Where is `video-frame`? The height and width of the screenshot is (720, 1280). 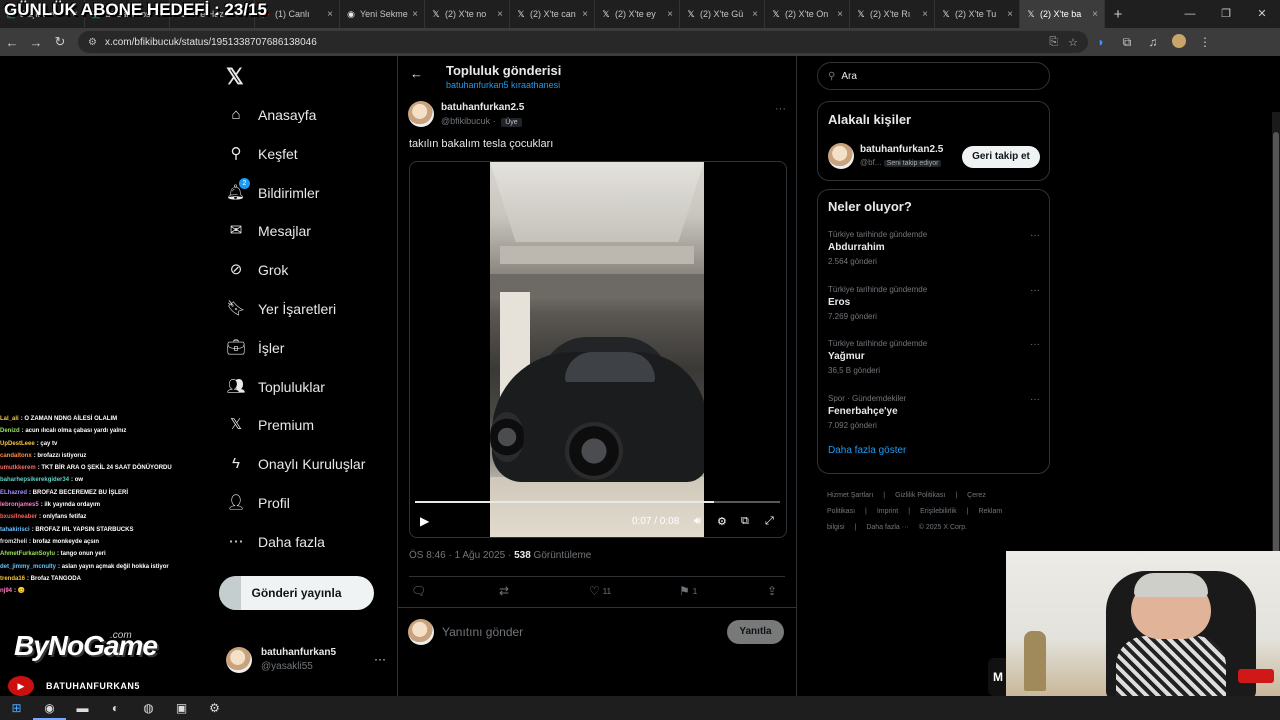 video-frame is located at coordinates (597, 349).